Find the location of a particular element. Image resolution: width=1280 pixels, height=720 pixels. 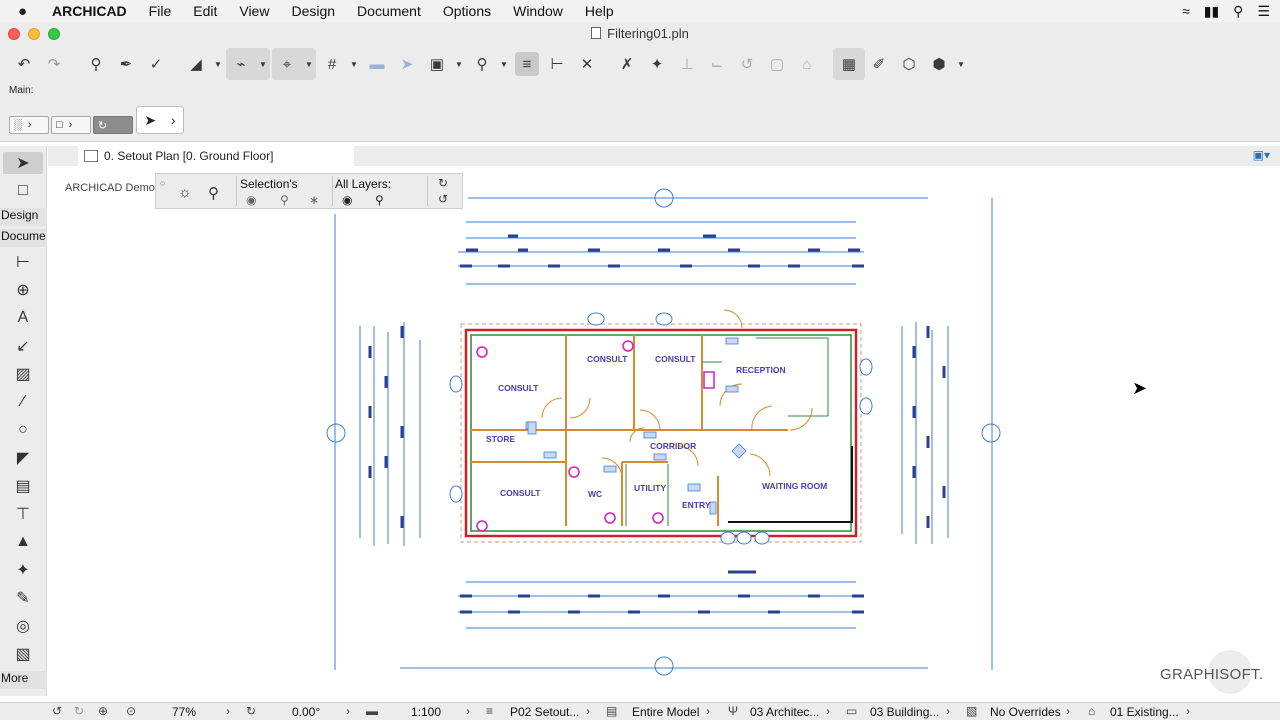

cursor-snap-icon: ➤ is located at coordinates (407, 64).